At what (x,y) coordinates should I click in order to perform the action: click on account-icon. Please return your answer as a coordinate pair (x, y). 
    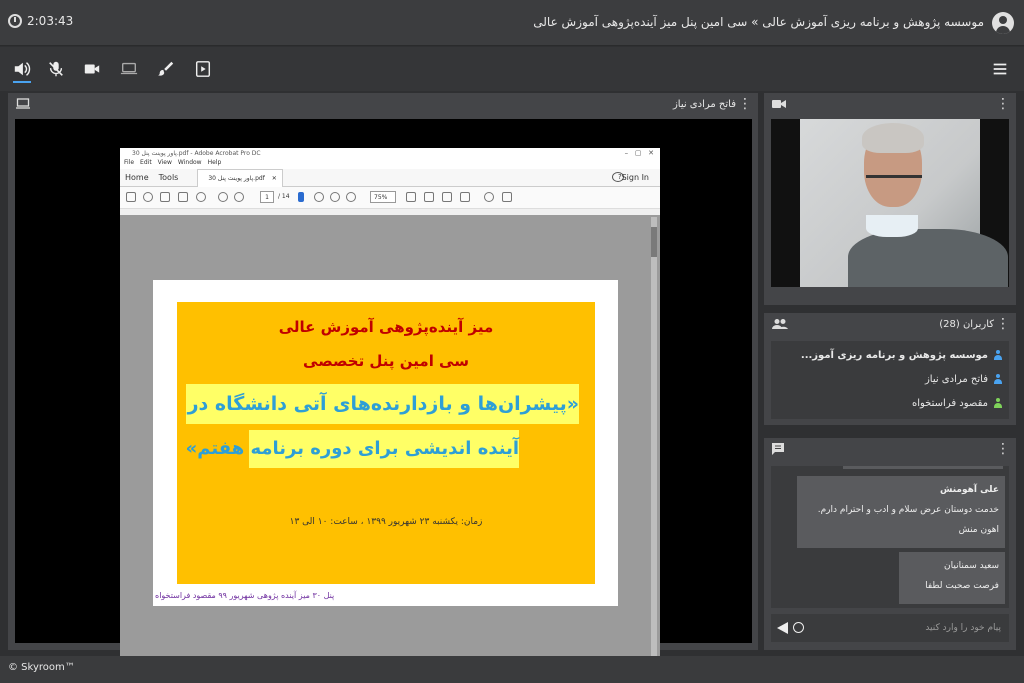
    Looking at the image, I should click on (1003, 23).